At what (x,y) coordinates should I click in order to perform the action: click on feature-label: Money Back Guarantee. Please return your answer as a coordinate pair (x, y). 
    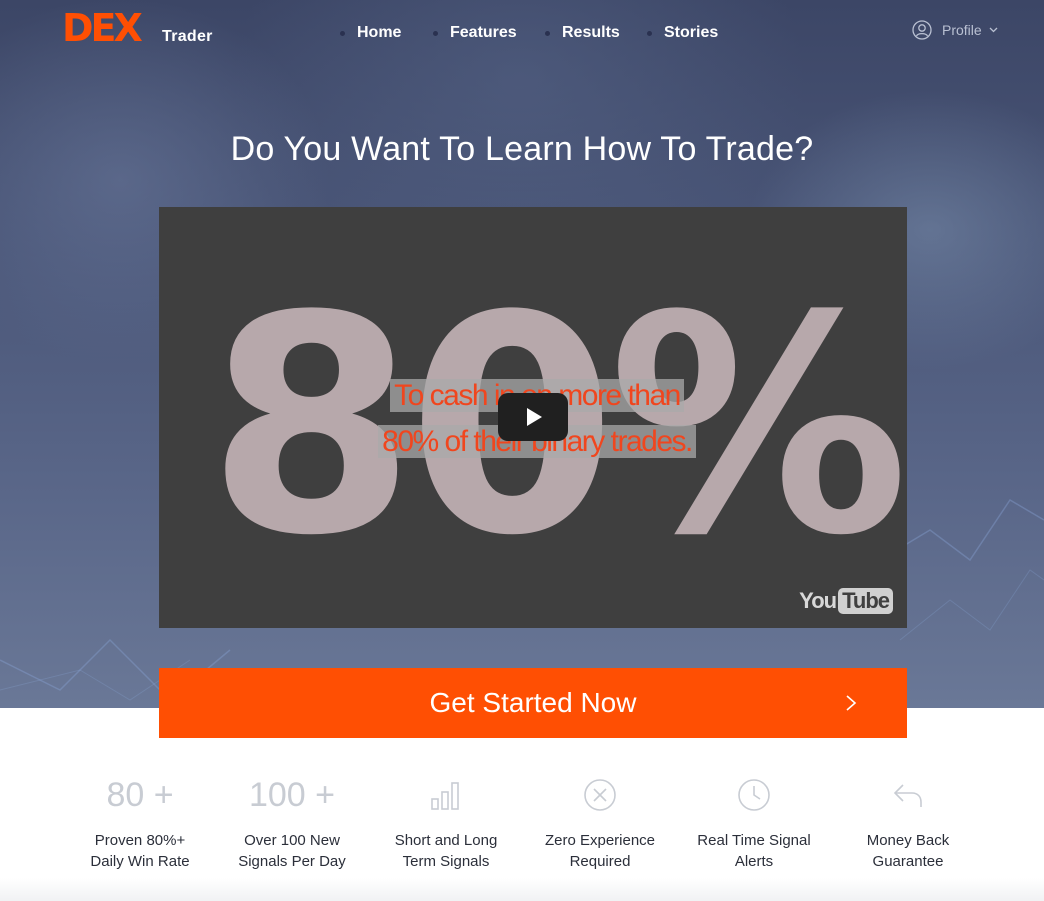
    Looking at the image, I should click on (908, 851).